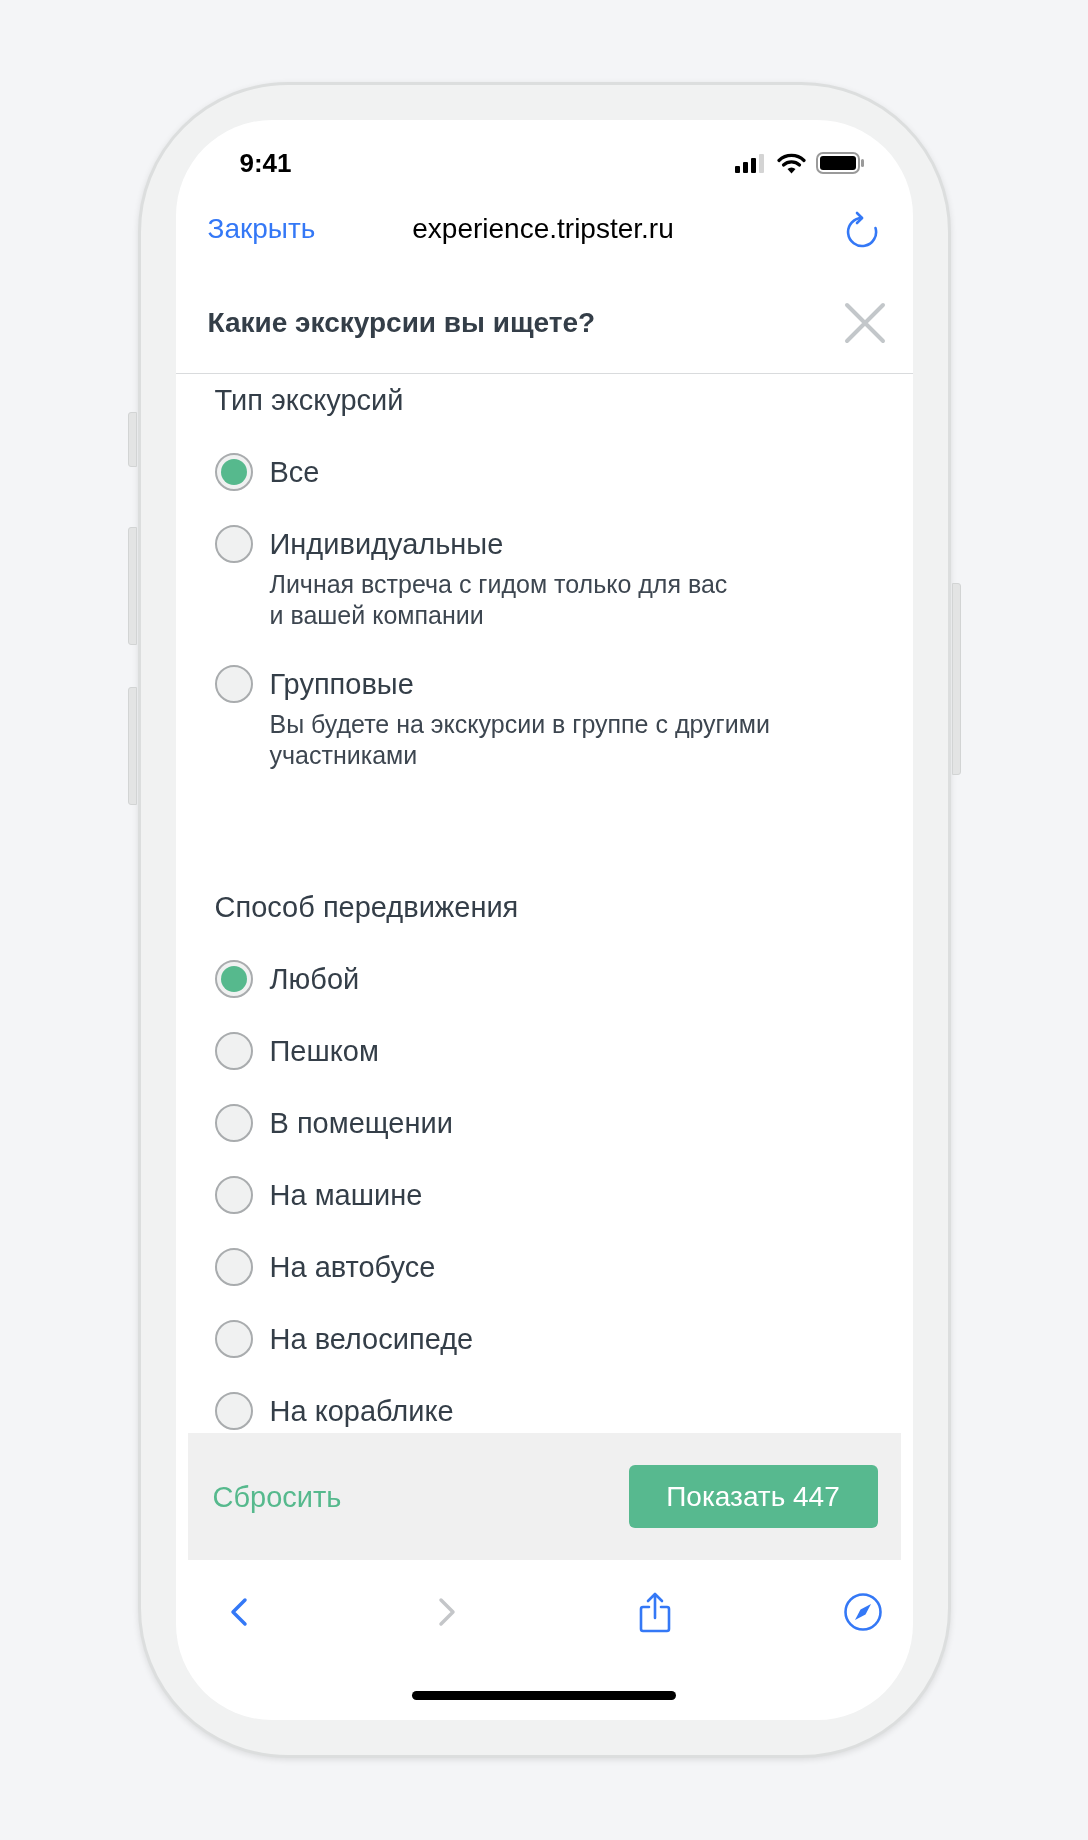 Image resolution: width=1088 pixels, height=1840 pixels. What do you see at coordinates (352, 1267) in the screenshot?
I see `option-label: На автобусе` at bounding box center [352, 1267].